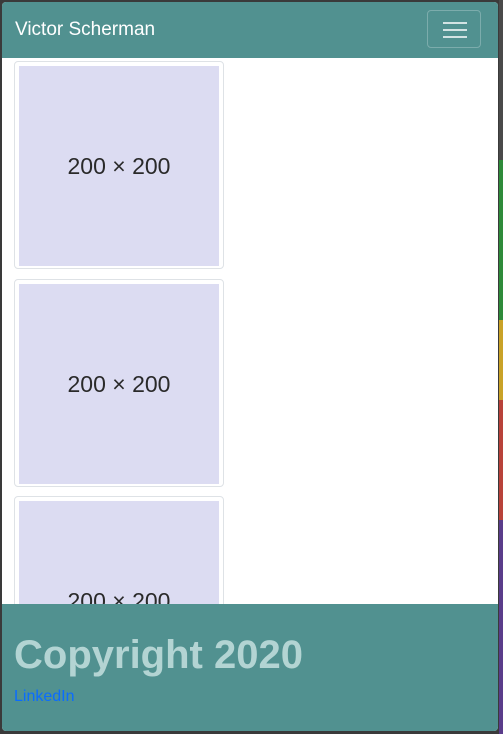 This screenshot has height=734, width=503. I want to click on copyright-text: Copyright 2020, so click(158, 655).